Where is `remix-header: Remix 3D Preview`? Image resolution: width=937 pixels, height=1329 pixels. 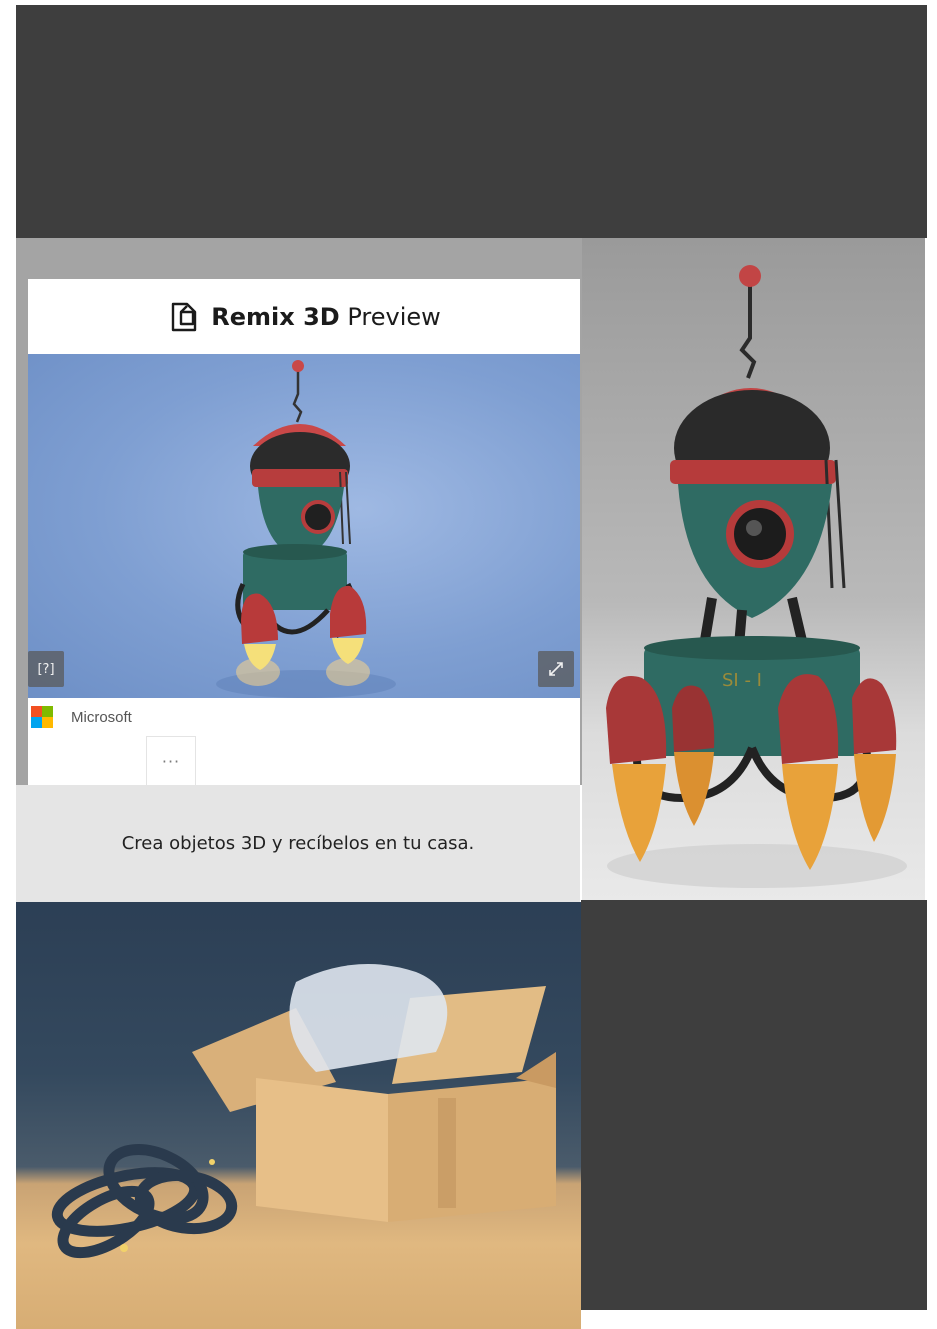
remix-header: Remix 3D Preview is located at coordinates (304, 316).